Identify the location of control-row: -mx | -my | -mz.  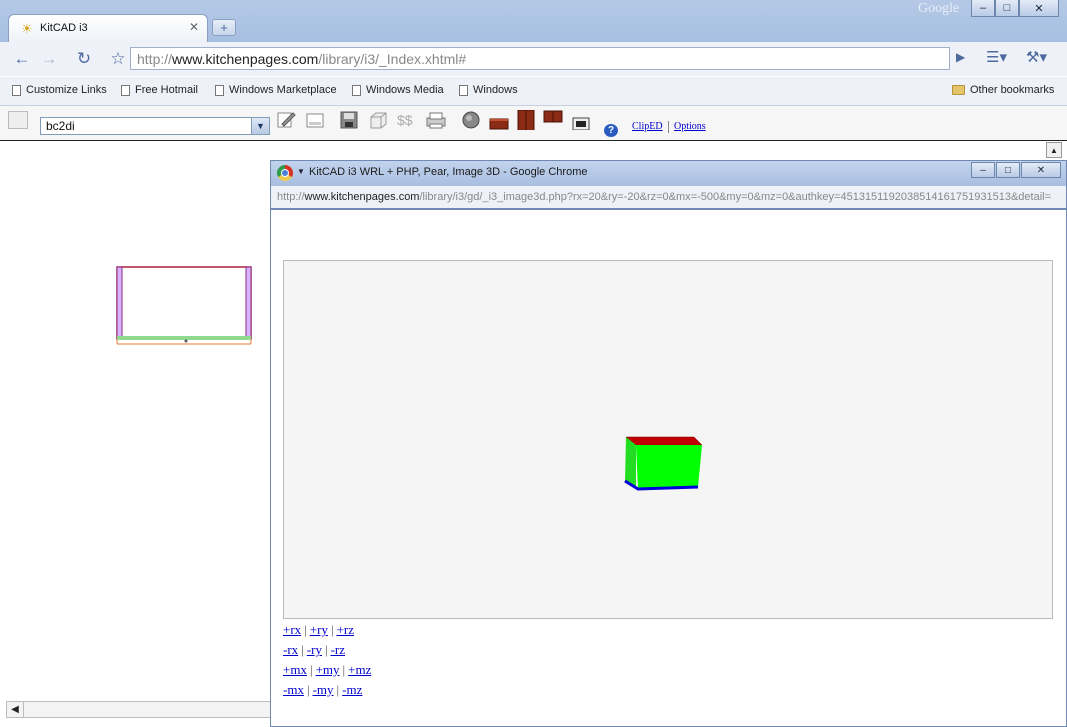
(323, 689).